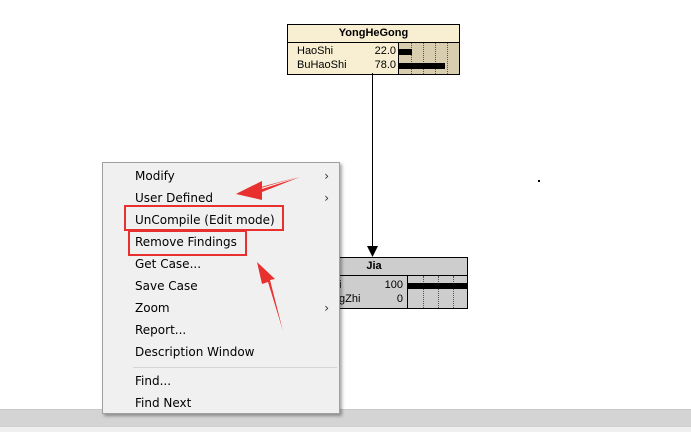  What do you see at coordinates (268, 254) in the screenshot?
I see `annotation-arrows` at bounding box center [268, 254].